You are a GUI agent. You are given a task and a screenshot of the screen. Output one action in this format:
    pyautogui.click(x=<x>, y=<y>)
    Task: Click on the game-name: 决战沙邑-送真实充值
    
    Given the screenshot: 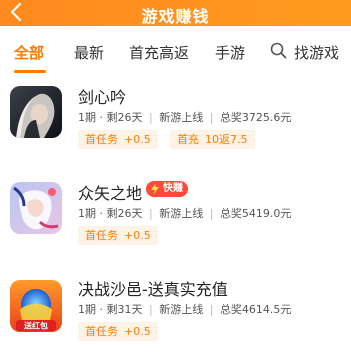 What is the action you would take?
    pyautogui.click(x=153, y=289)
    